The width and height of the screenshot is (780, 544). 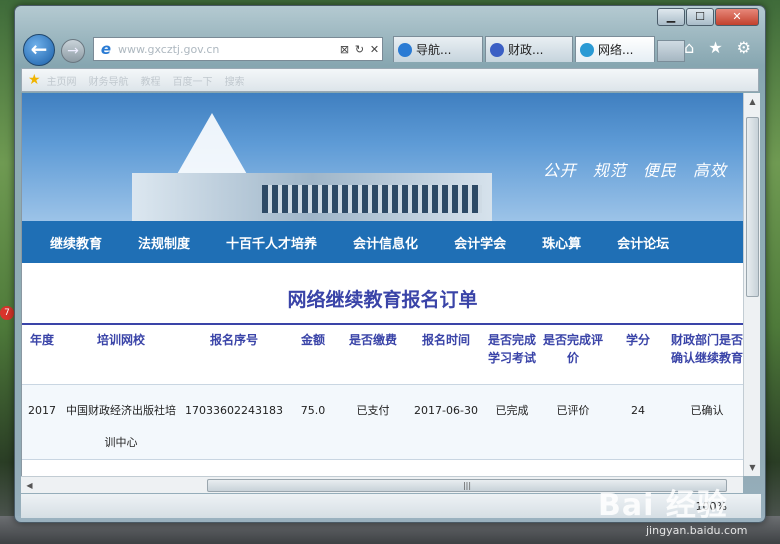 I want to click on favorite-link: 主页网, so click(x=62, y=80).